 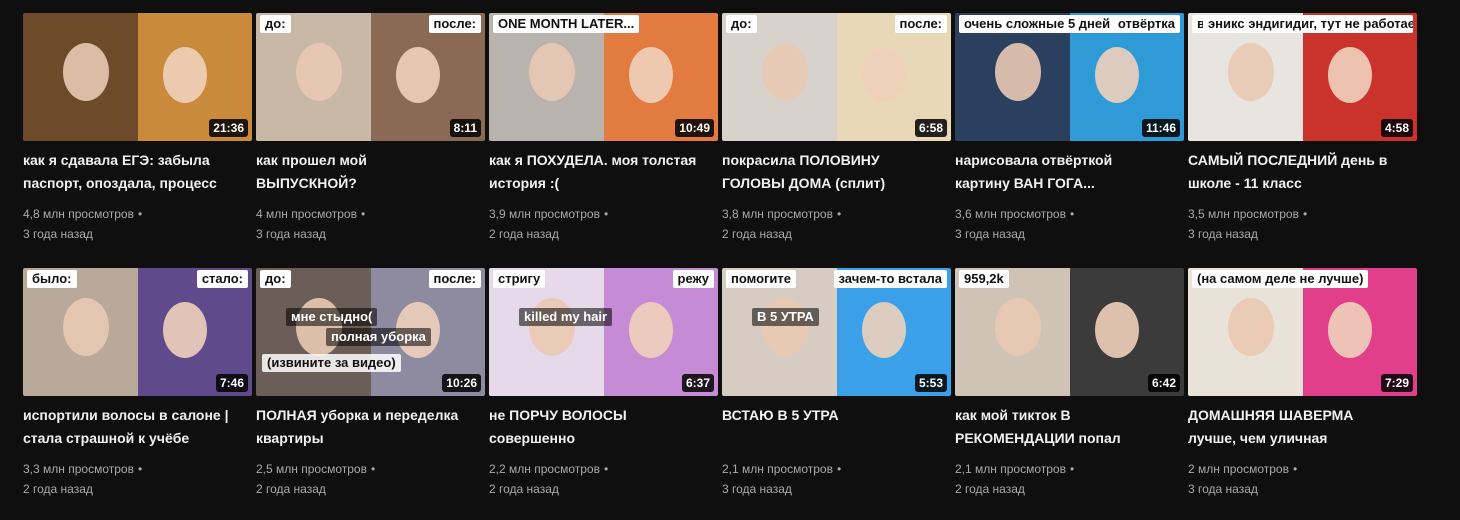 What do you see at coordinates (361, 172) in the screenshot?
I see `video-title: как прошел мой ВЫПУСКНОЙ?` at bounding box center [361, 172].